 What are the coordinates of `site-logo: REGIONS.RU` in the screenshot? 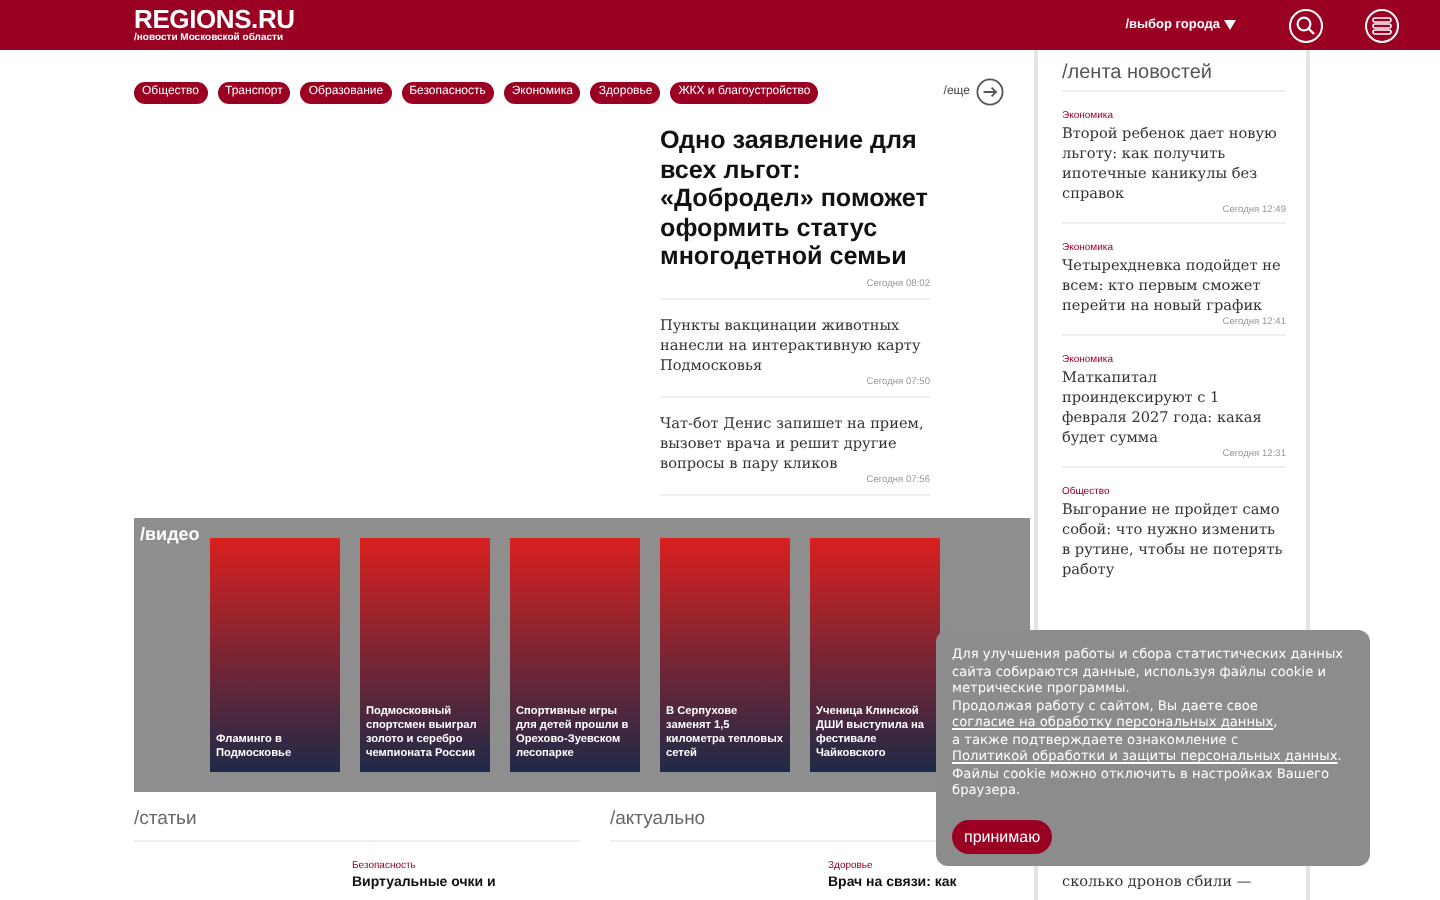 It's located at (214, 18).